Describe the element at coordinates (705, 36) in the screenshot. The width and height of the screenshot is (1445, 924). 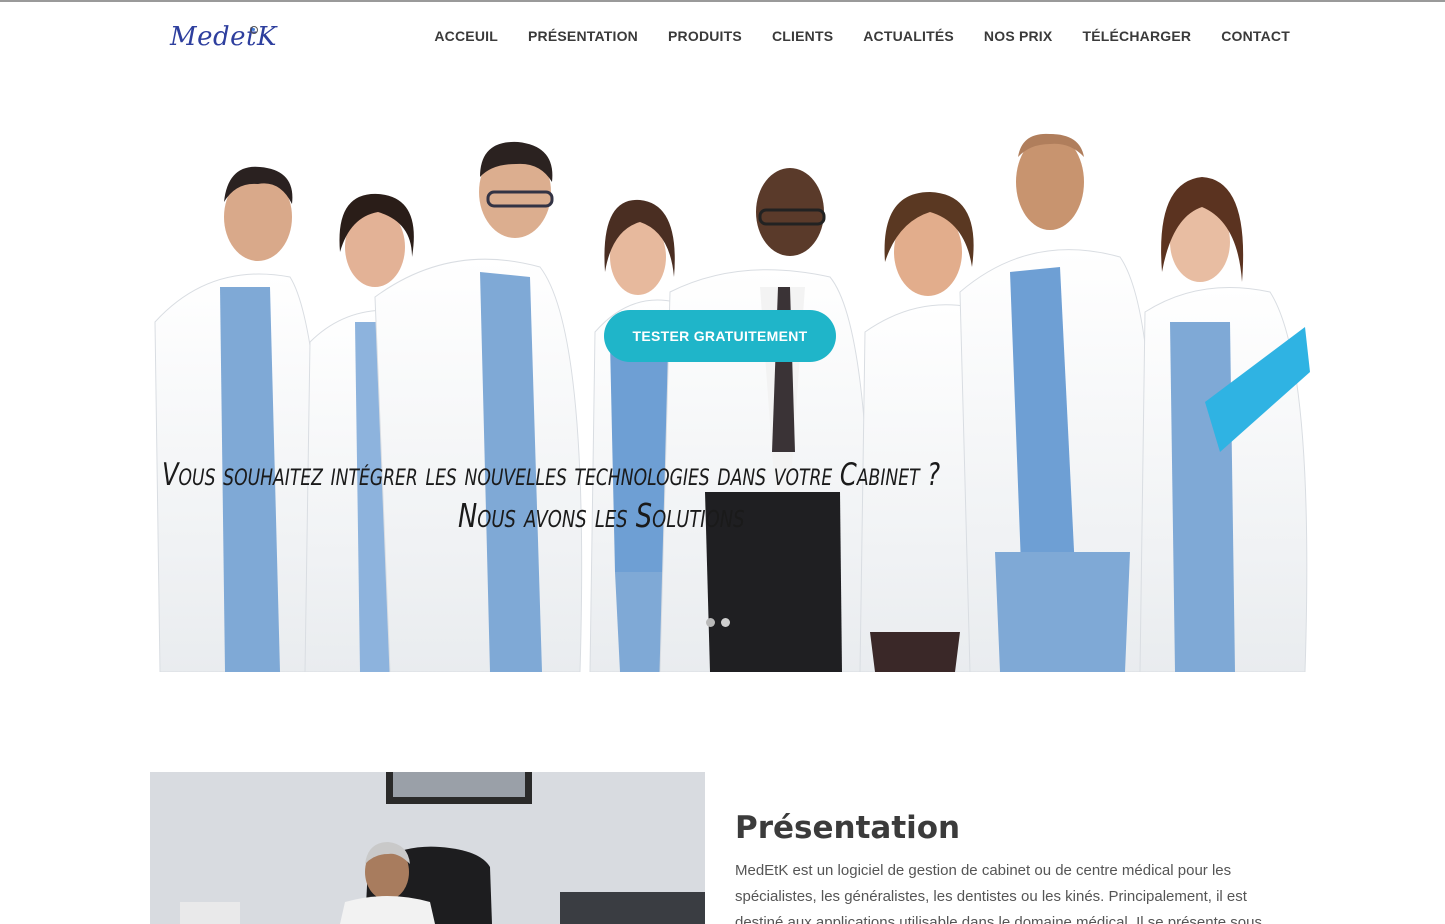
I see `nav-item-produits: PRODUITS` at that location.